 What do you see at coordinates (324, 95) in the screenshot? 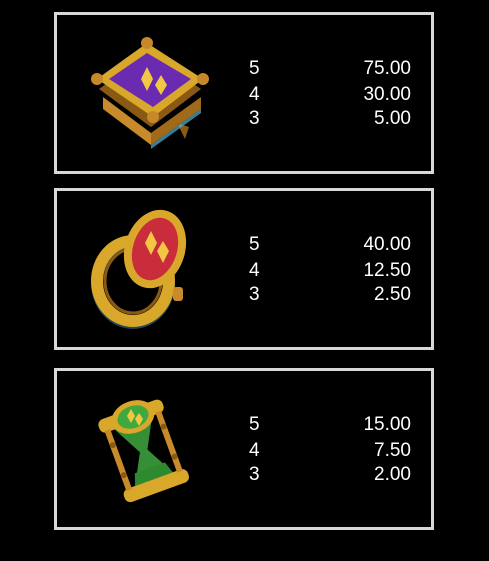
I see `pay-row: 4 30.00` at bounding box center [324, 95].